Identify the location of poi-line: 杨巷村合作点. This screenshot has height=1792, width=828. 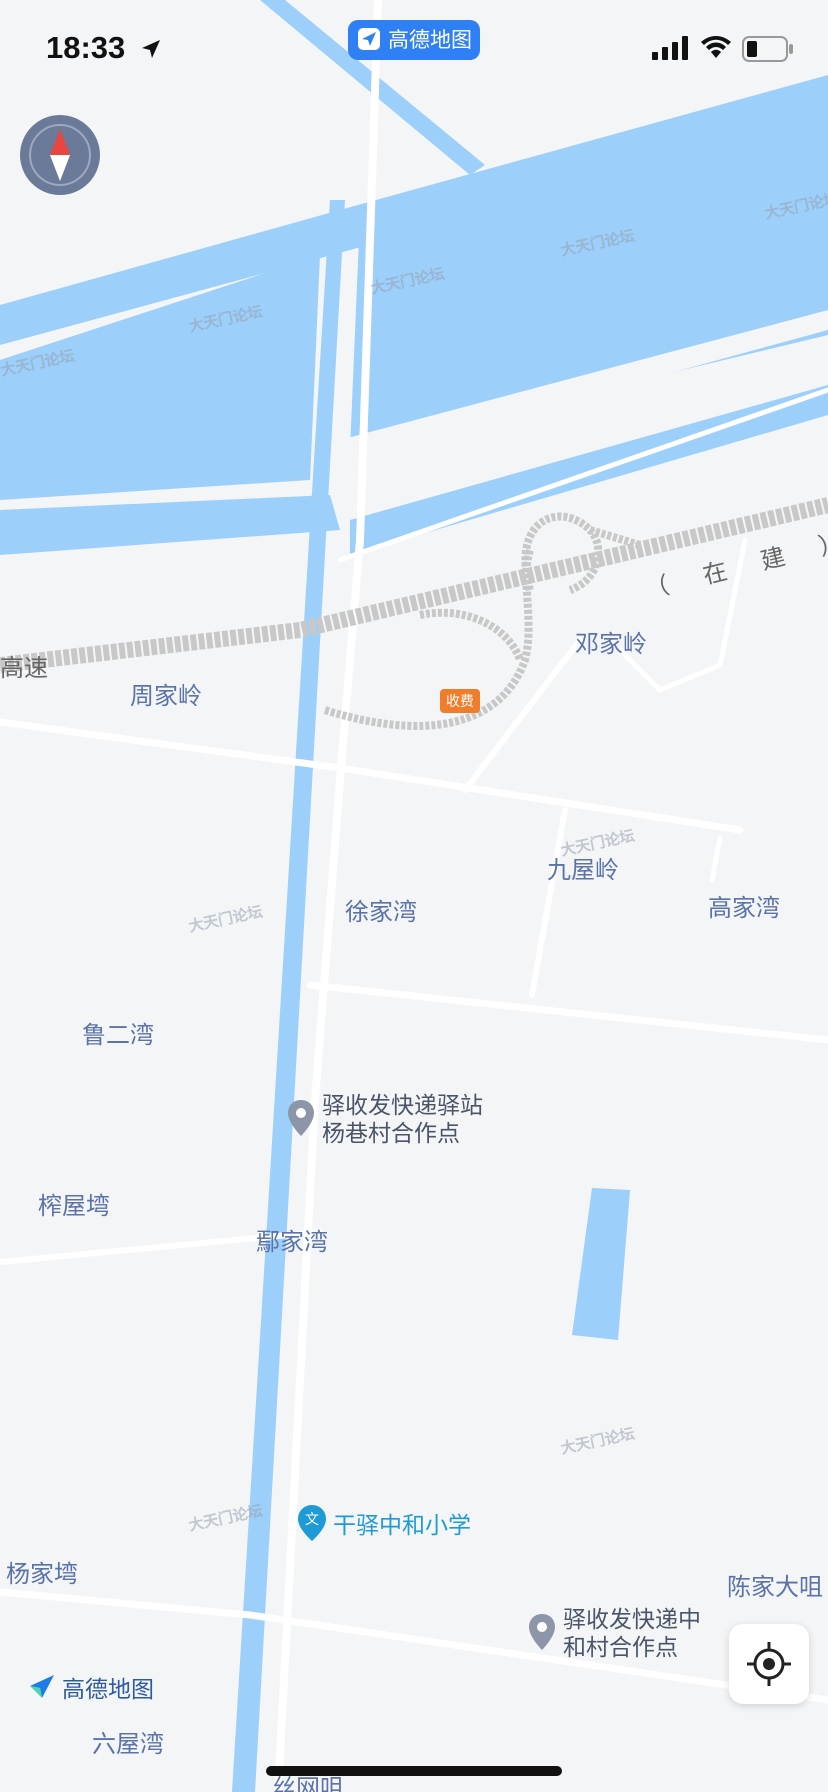
(391, 1134).